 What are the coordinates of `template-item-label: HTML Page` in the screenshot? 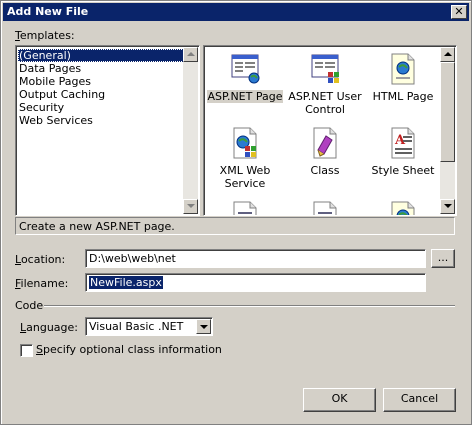 It's located at (403, 96).